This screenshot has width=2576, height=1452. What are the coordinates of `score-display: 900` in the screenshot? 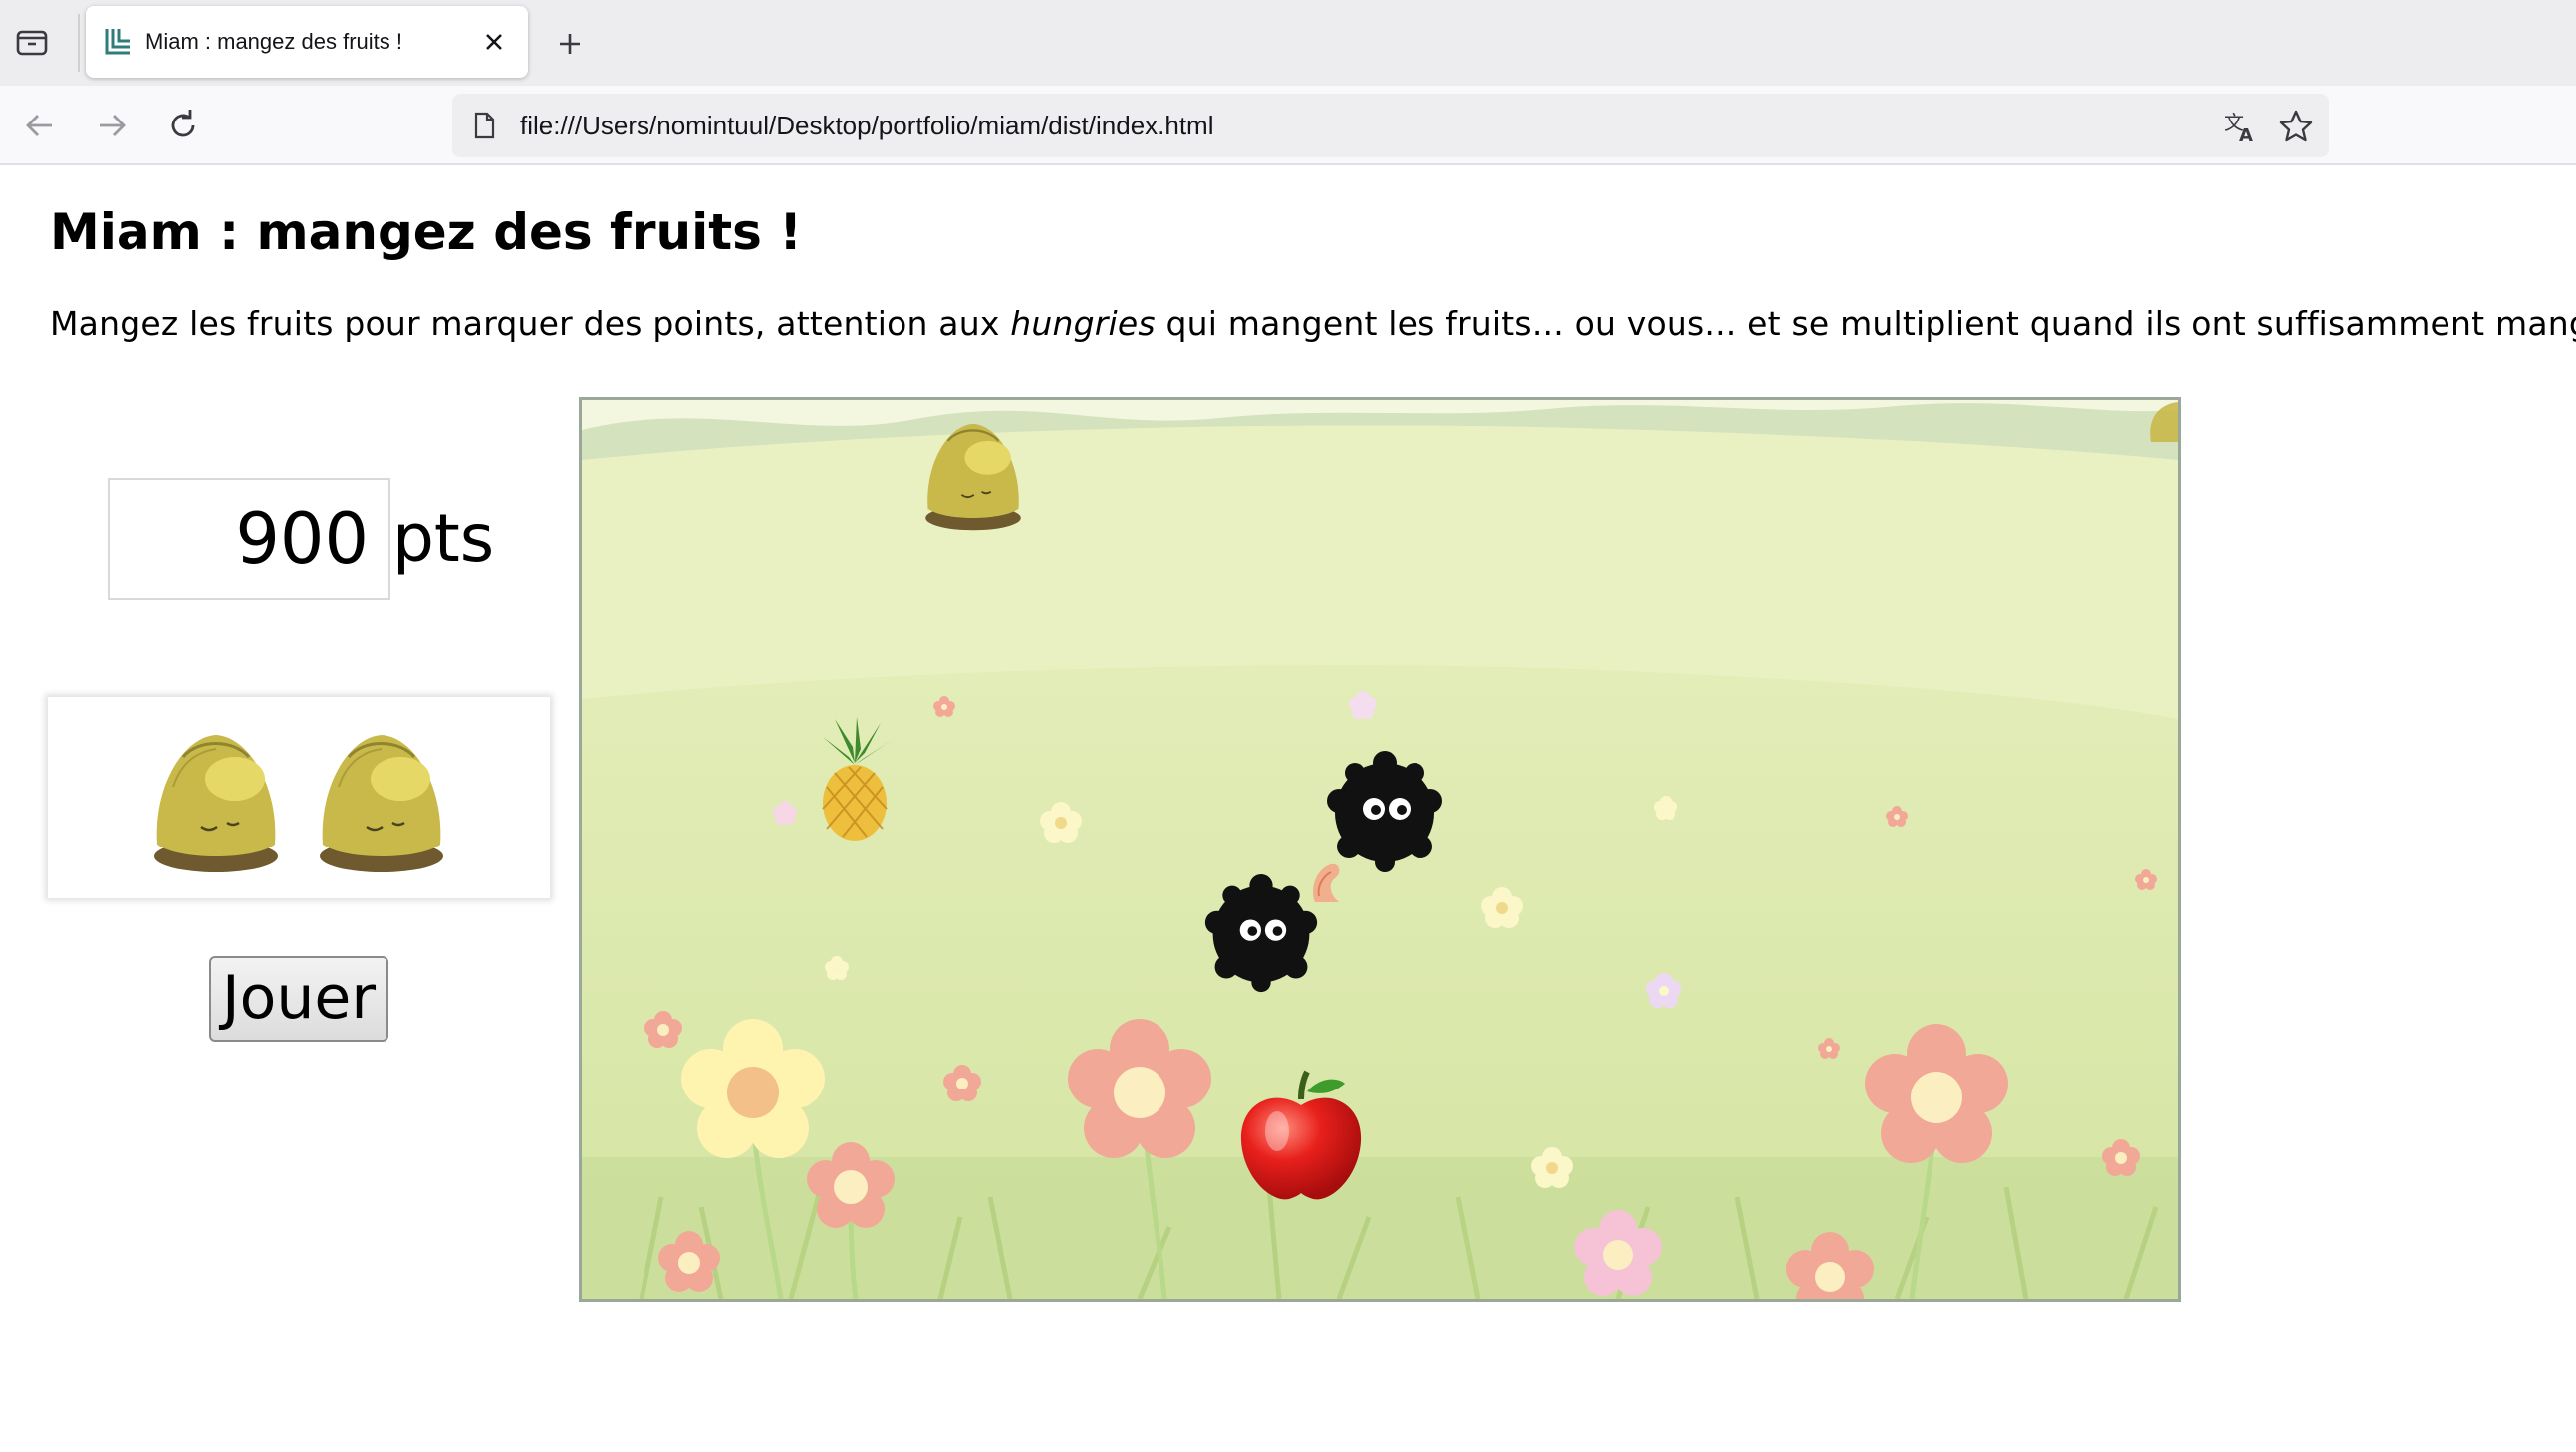 It's located at (249, 539).